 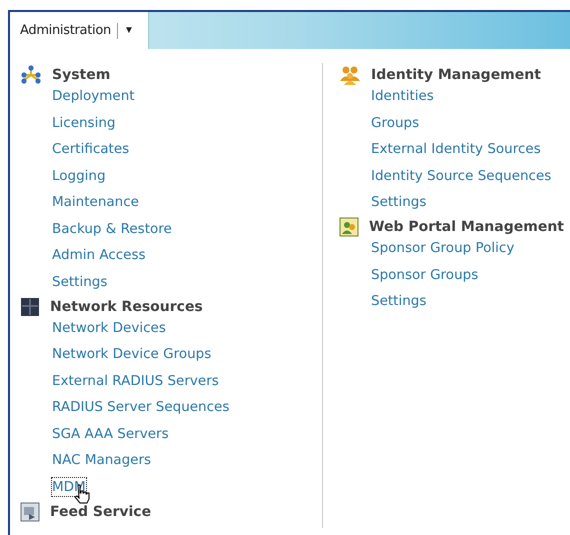 I want to click on menu-link: Logging, so click(x=79, y=175).